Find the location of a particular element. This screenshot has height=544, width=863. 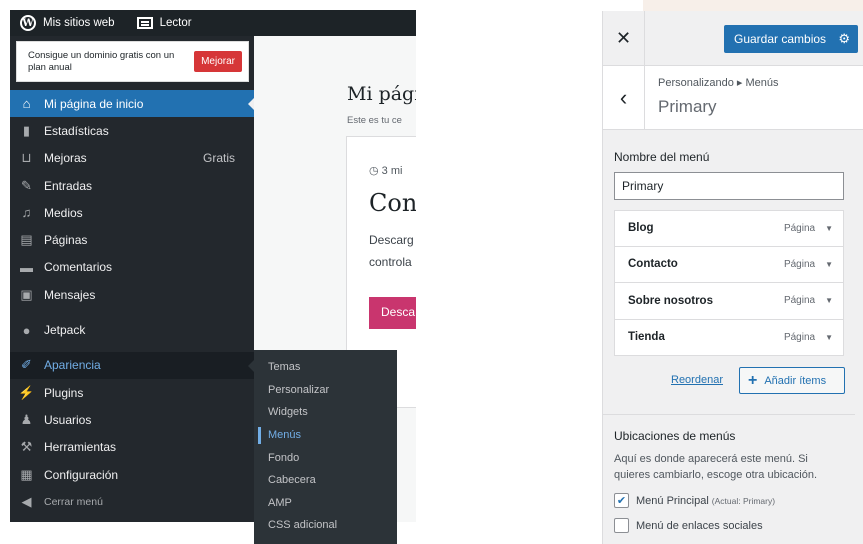

menu-item-upgrades: ⊔ Mejoras Gratis is located at coordinates (132, 158).